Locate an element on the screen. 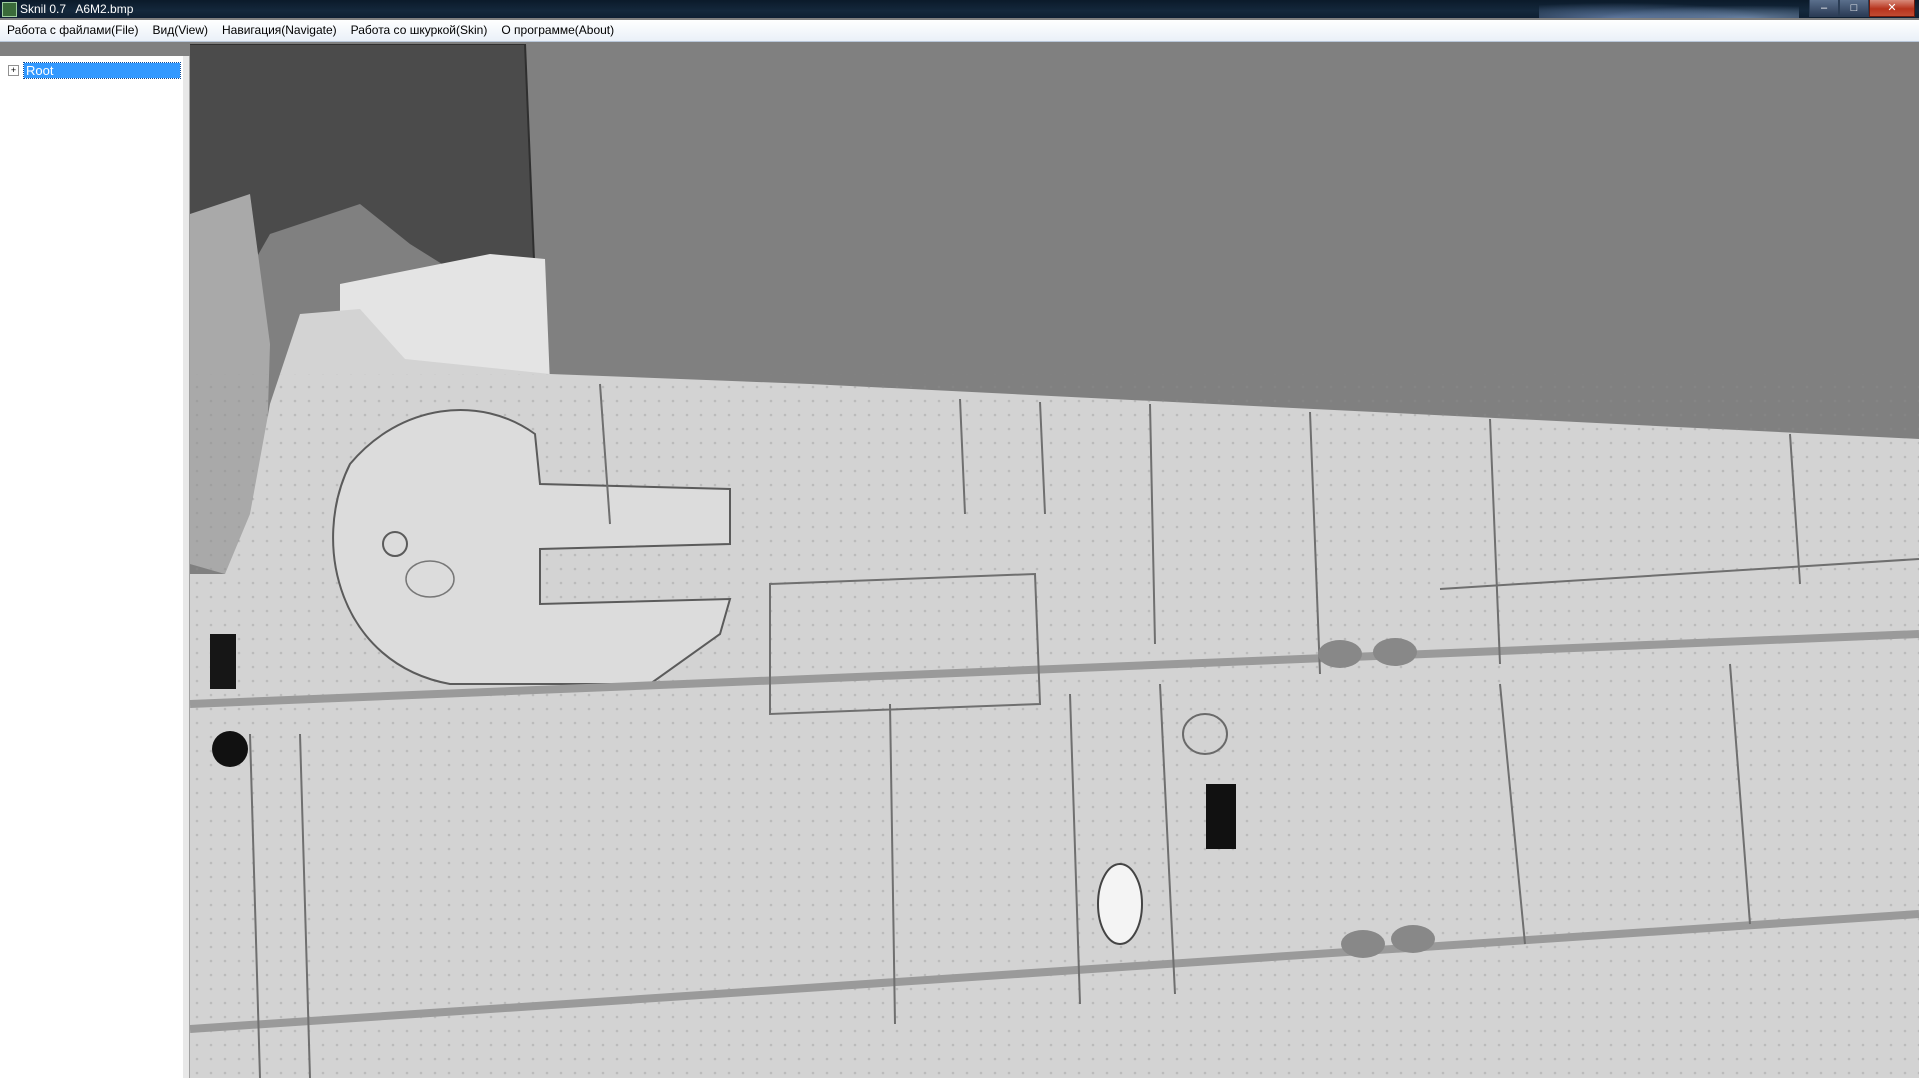  app-icon is located at coordinates (9, 9).